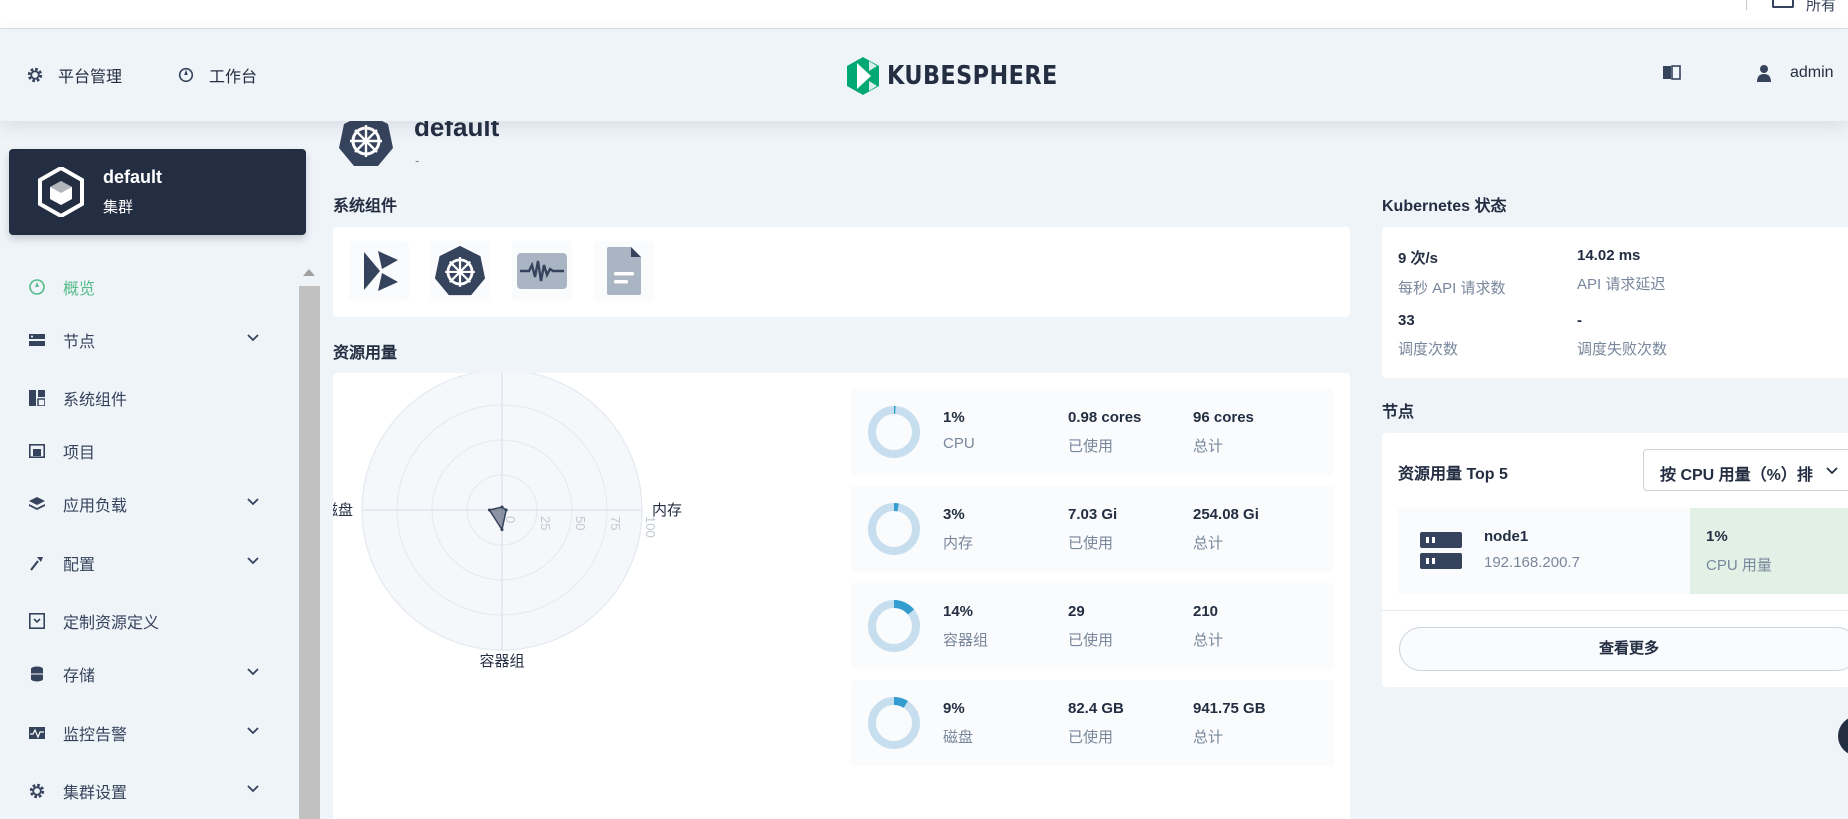 This screenshot has width=1848, height=819. Describe the element at coordinates (1229, 708) in the screenshot. I see `usage-total-value: 941.75 GB` at that location.